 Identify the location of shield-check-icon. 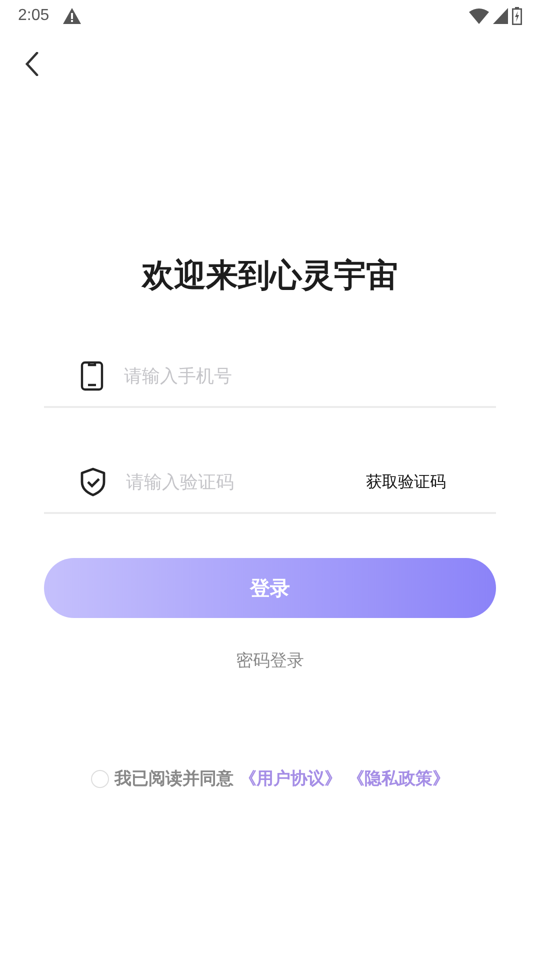
(93, 482).